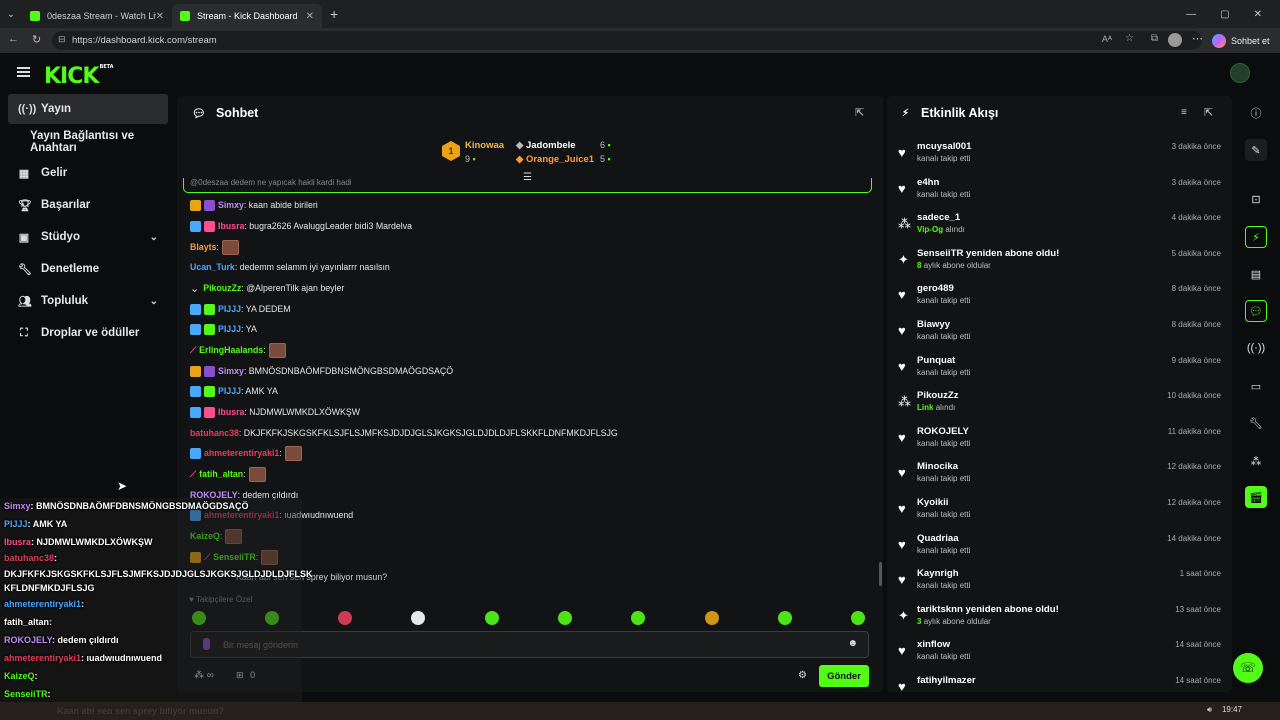 The width and height of the screenshot is (1280, 720). What do you see at coordinates (1061, 513) in the screenshot?
I see `activity-item: ♥ Kyoikii 12 dakika önce kanalı takip etti` at bounding box center [1061, 513].